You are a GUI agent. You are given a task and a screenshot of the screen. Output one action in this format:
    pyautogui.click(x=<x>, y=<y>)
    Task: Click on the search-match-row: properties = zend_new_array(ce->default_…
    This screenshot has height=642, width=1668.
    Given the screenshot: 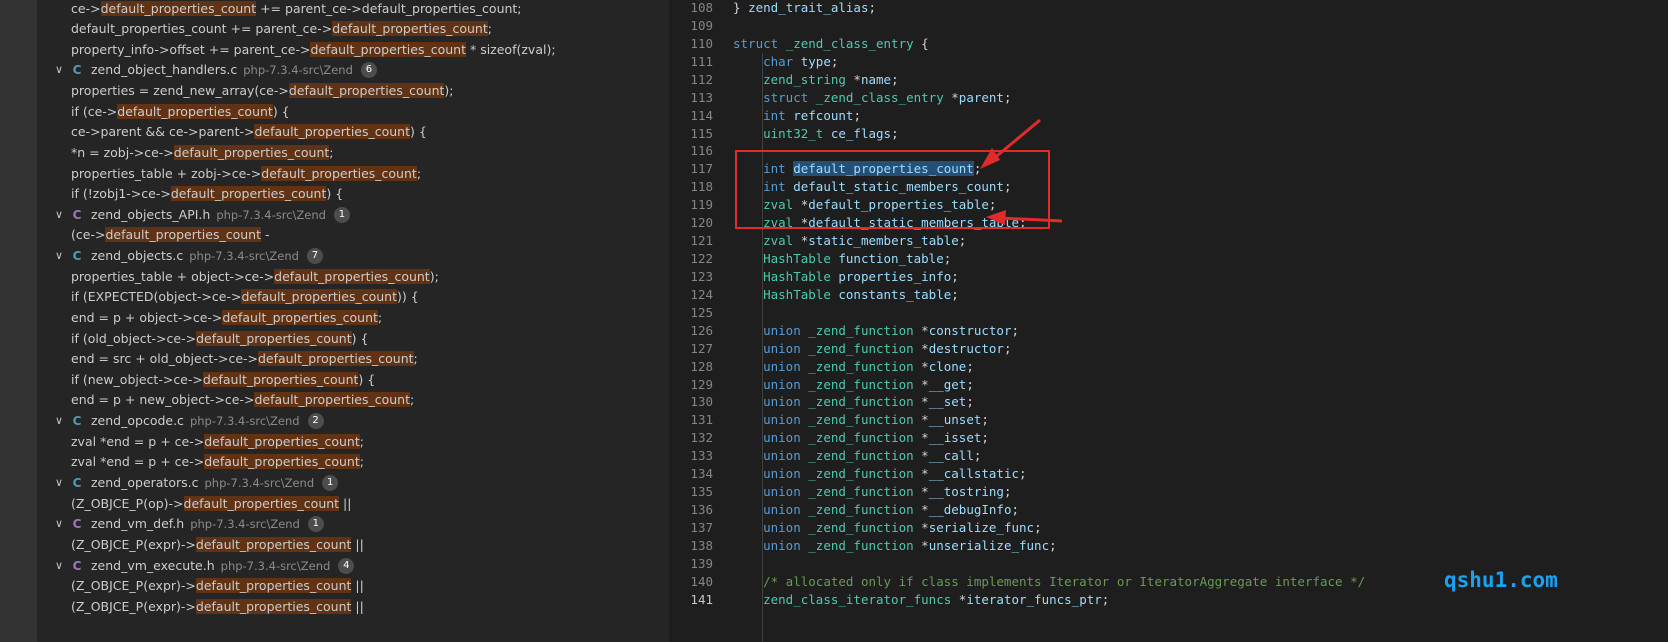 What is the action you would take?
    pyautogui.click(x=353, y=91)
    